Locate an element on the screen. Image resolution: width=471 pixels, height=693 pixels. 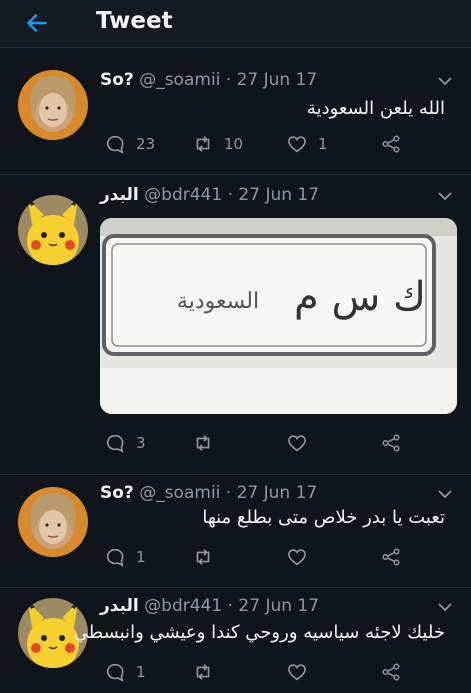
reply-count: 3 is located at coordinates (141, 443).